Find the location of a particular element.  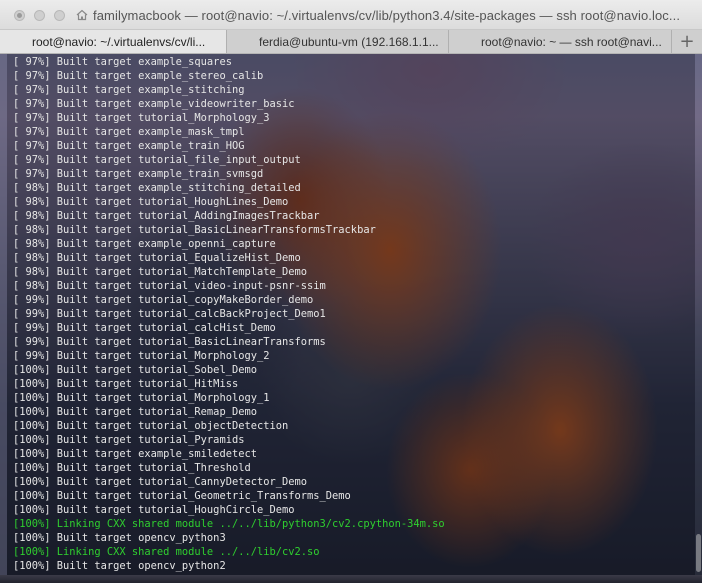

terminal-line: [100%] Built target tutorial_Remap_Demo is located at coordinates (135, 412).